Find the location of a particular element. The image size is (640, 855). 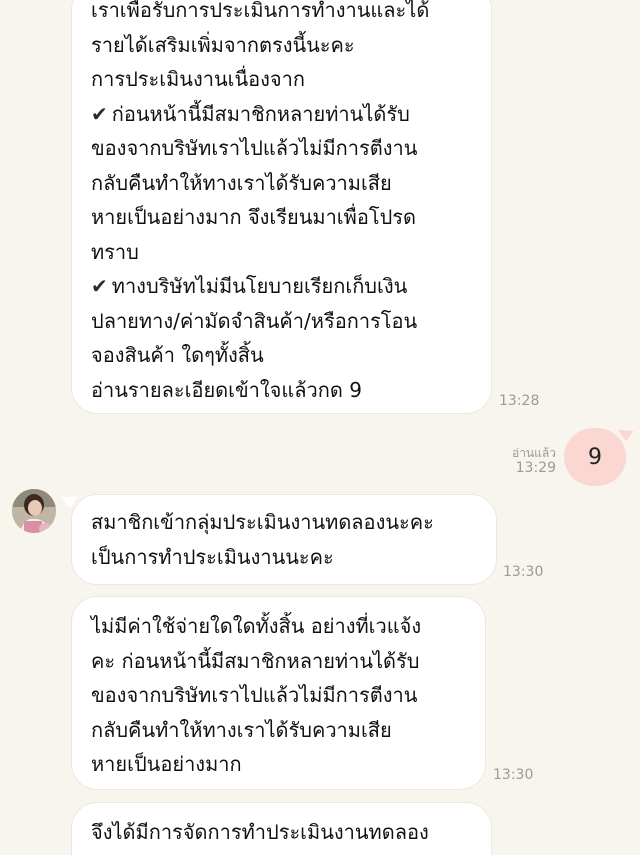

message-text: ทางบริษัทไม่มีนโยบายเรียกเก็บเงิน is located at coordinates (259, 286).